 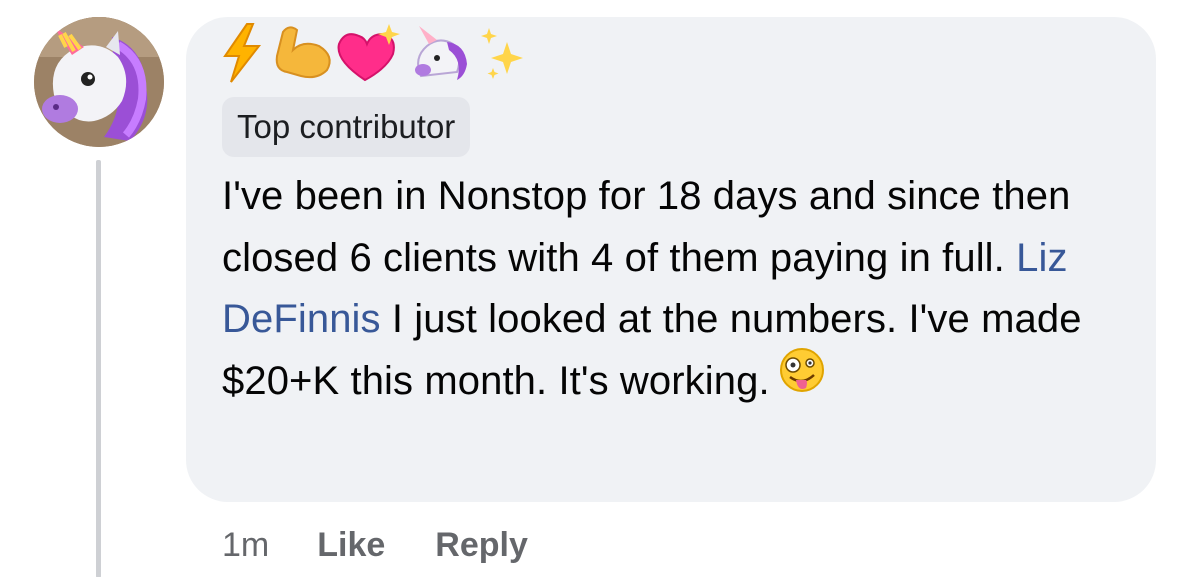 I want to click on sparkles-icon, so click(x=502, y=53).